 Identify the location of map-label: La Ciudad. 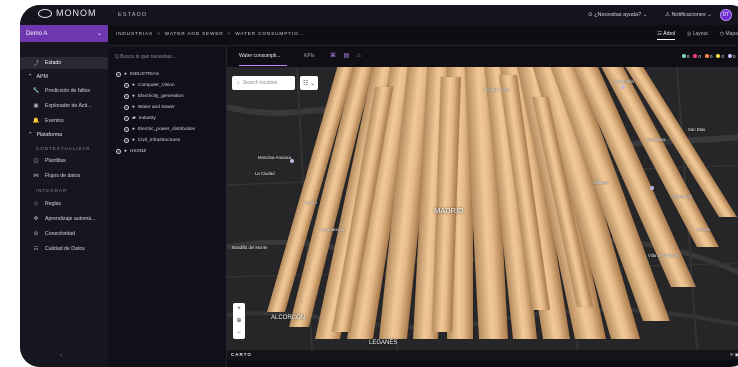
(265, 173).